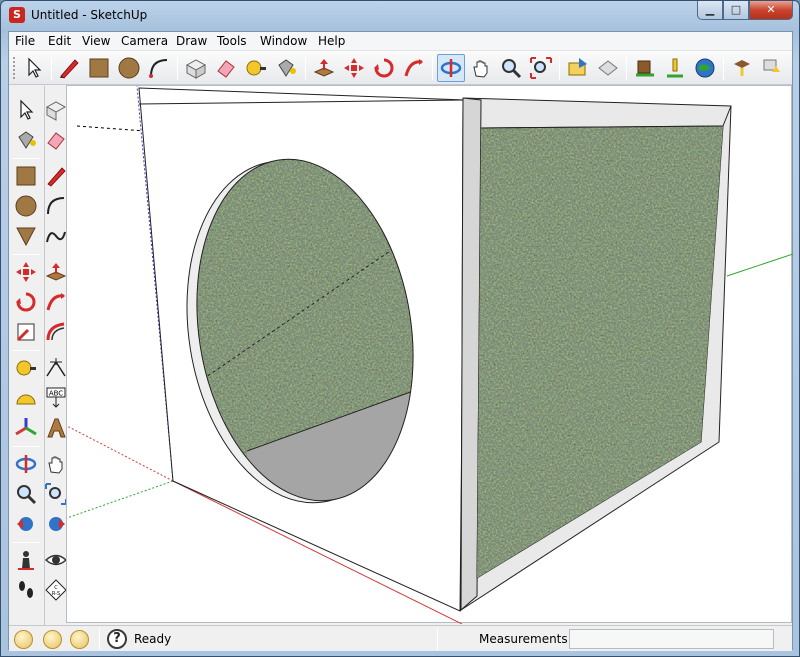  What do you see at coordinates (26, 332) in the screenshot?
I see `scale-tool-icon` at bounding box center [26, 332].